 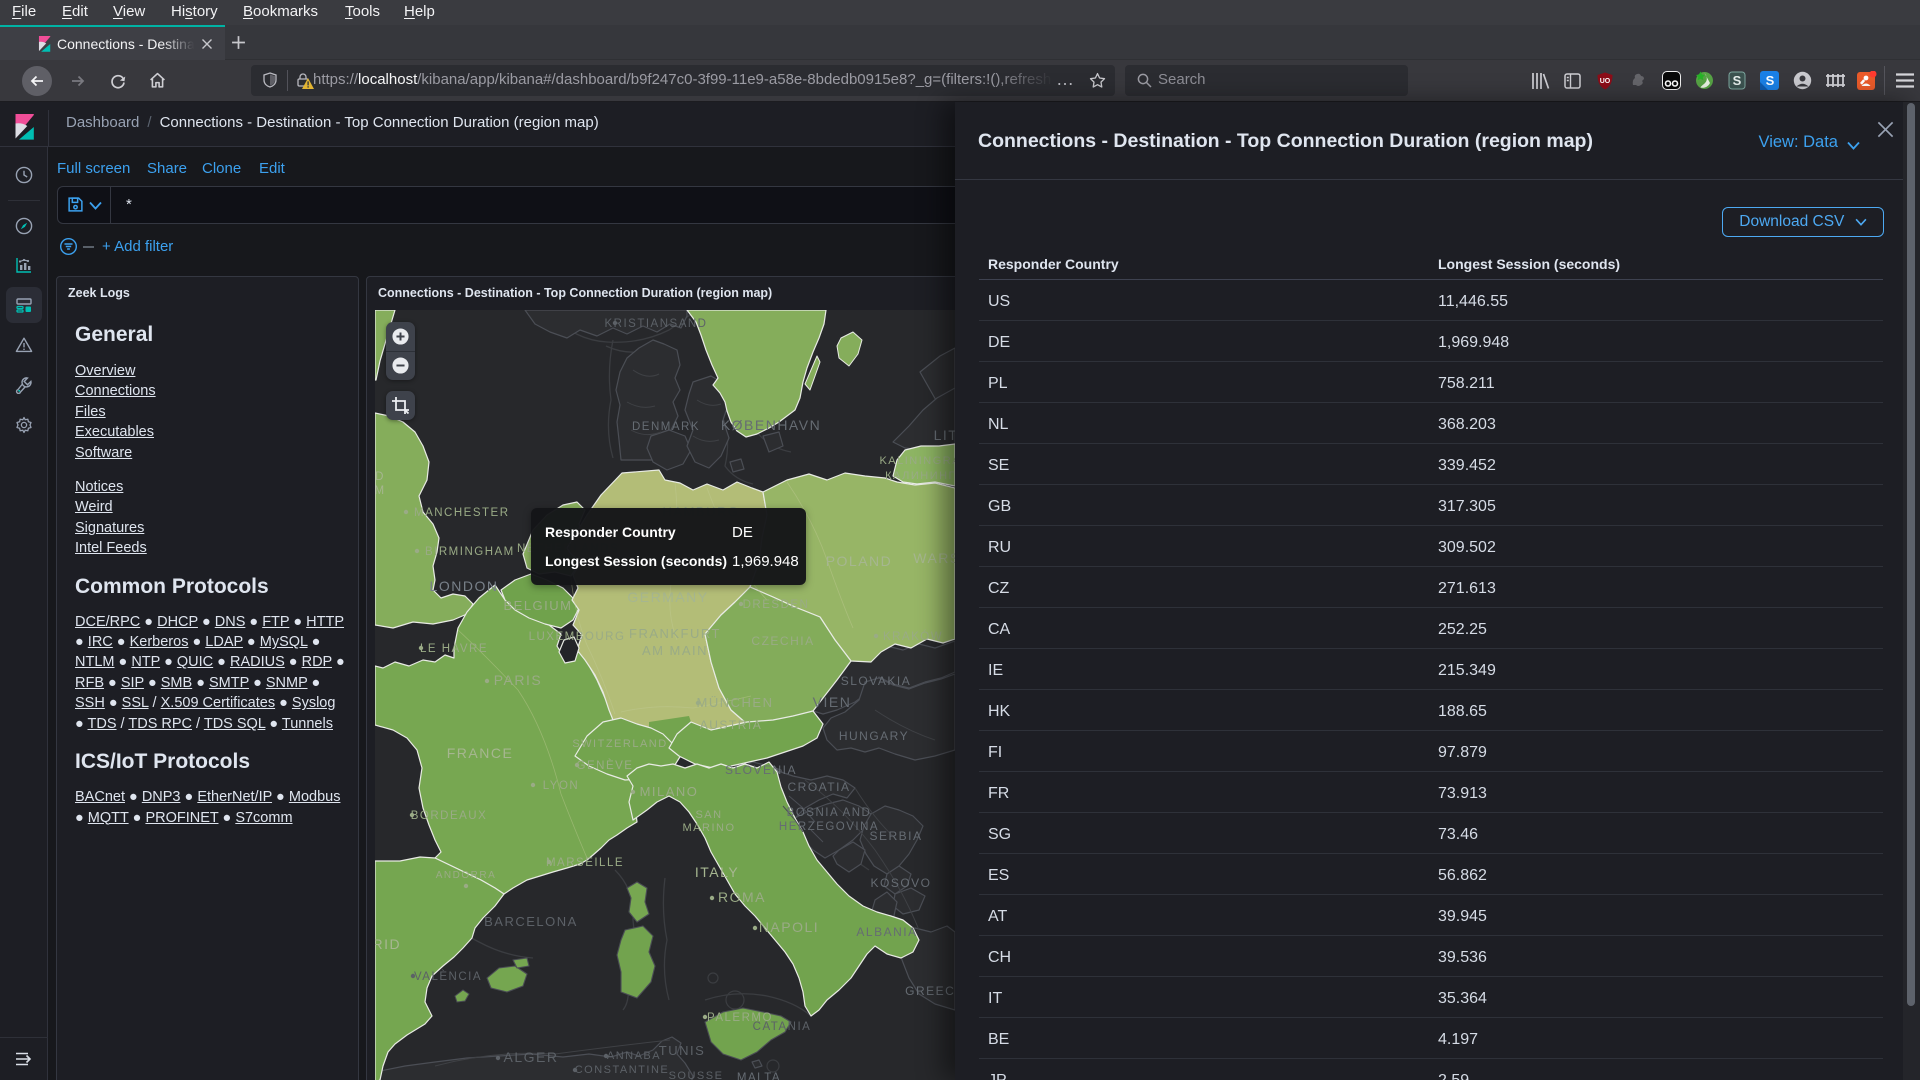 I want to click on svg-text: BOSNIA AND, so click(x=829, y=813).